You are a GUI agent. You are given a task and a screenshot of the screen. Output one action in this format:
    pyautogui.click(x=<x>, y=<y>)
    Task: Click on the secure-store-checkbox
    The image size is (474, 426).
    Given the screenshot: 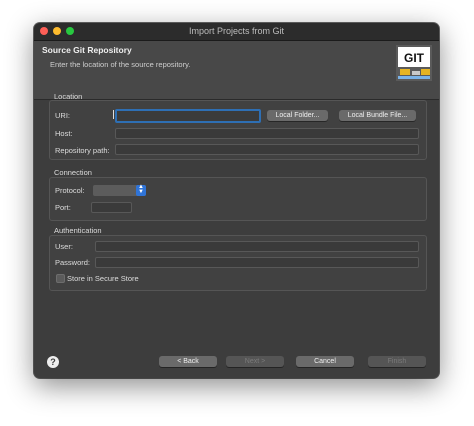 What is the action you would take?
    pyautogui.click(x=60, y=278)
    